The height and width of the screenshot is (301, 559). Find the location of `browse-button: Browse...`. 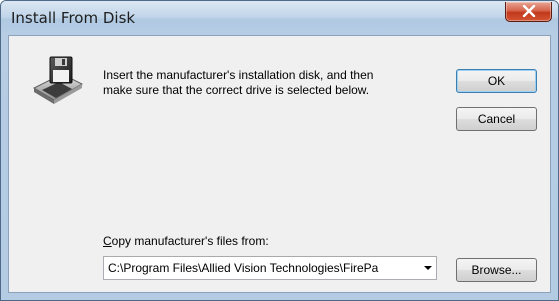

browse-button: Browse... is located at coordinates (496, 270).